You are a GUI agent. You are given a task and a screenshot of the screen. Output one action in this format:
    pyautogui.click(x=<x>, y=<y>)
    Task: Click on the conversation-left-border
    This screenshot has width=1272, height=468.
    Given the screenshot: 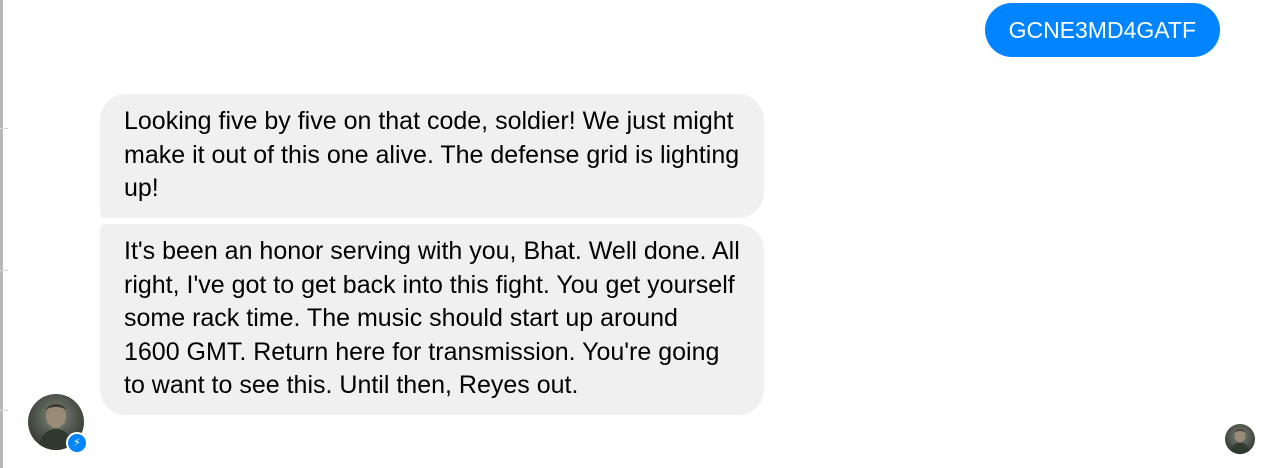 What is the action you would take?
    pyautogui.click(x=1, y=234)
    